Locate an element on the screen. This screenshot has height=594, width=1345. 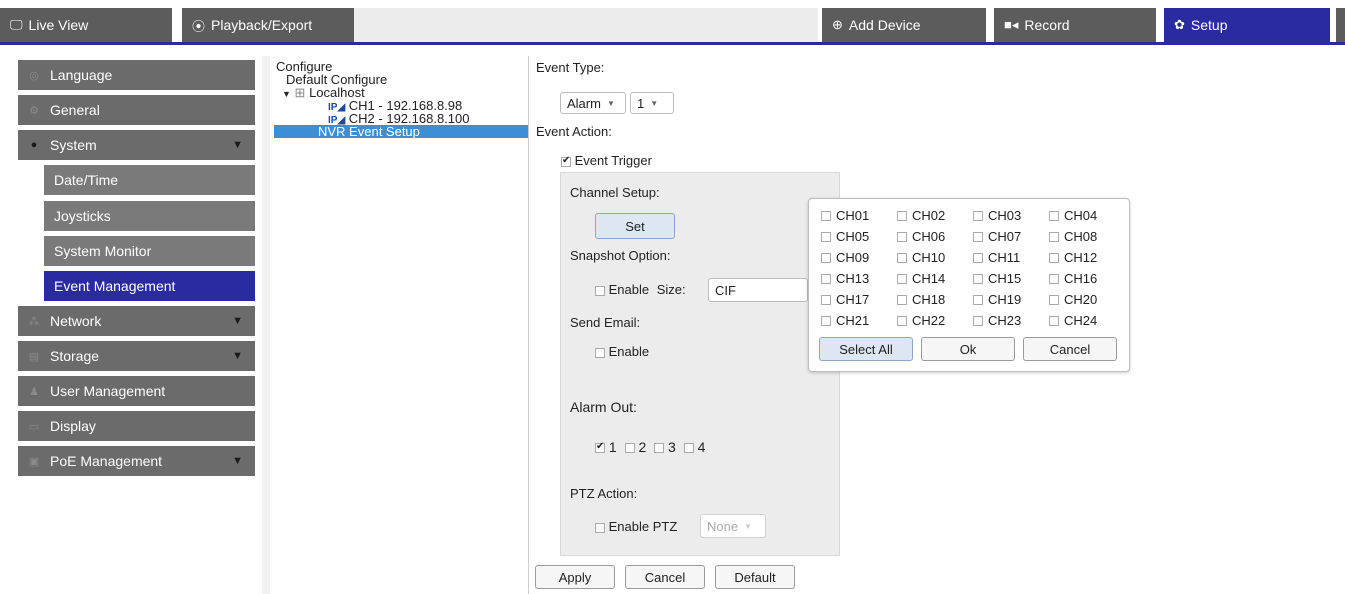
cancel-button: Cancel is located at coordinates (665, 577).